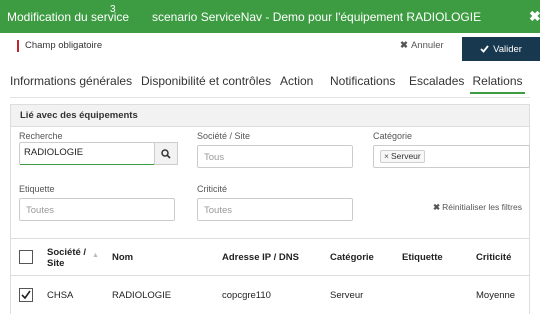 The height and width of the screenshot is (314, 540). I want to click on column-criticity: Criticité, so click(493, 257).